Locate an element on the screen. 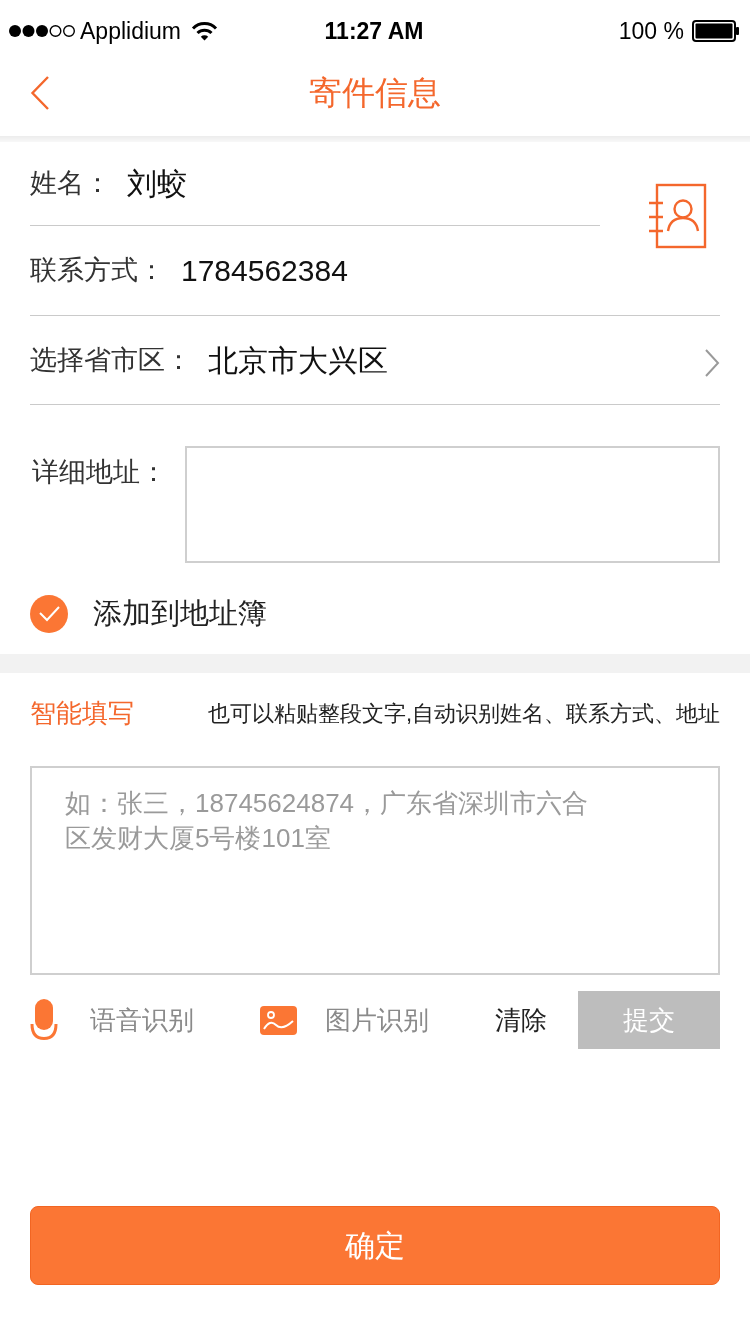  wifi-icon is located at coordinates (204, 31).